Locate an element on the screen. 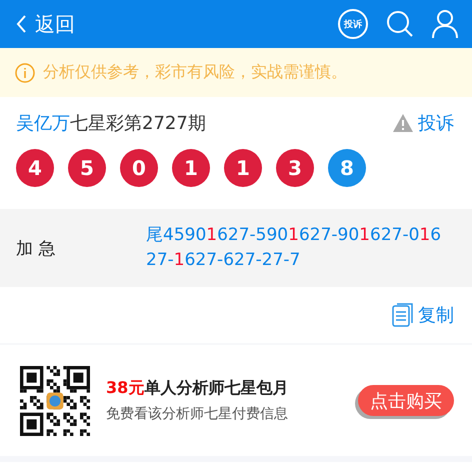  notice-text: 分析仅供参考，彩市有风险，实战需谨慎。 is located at coordinates (195, 72).